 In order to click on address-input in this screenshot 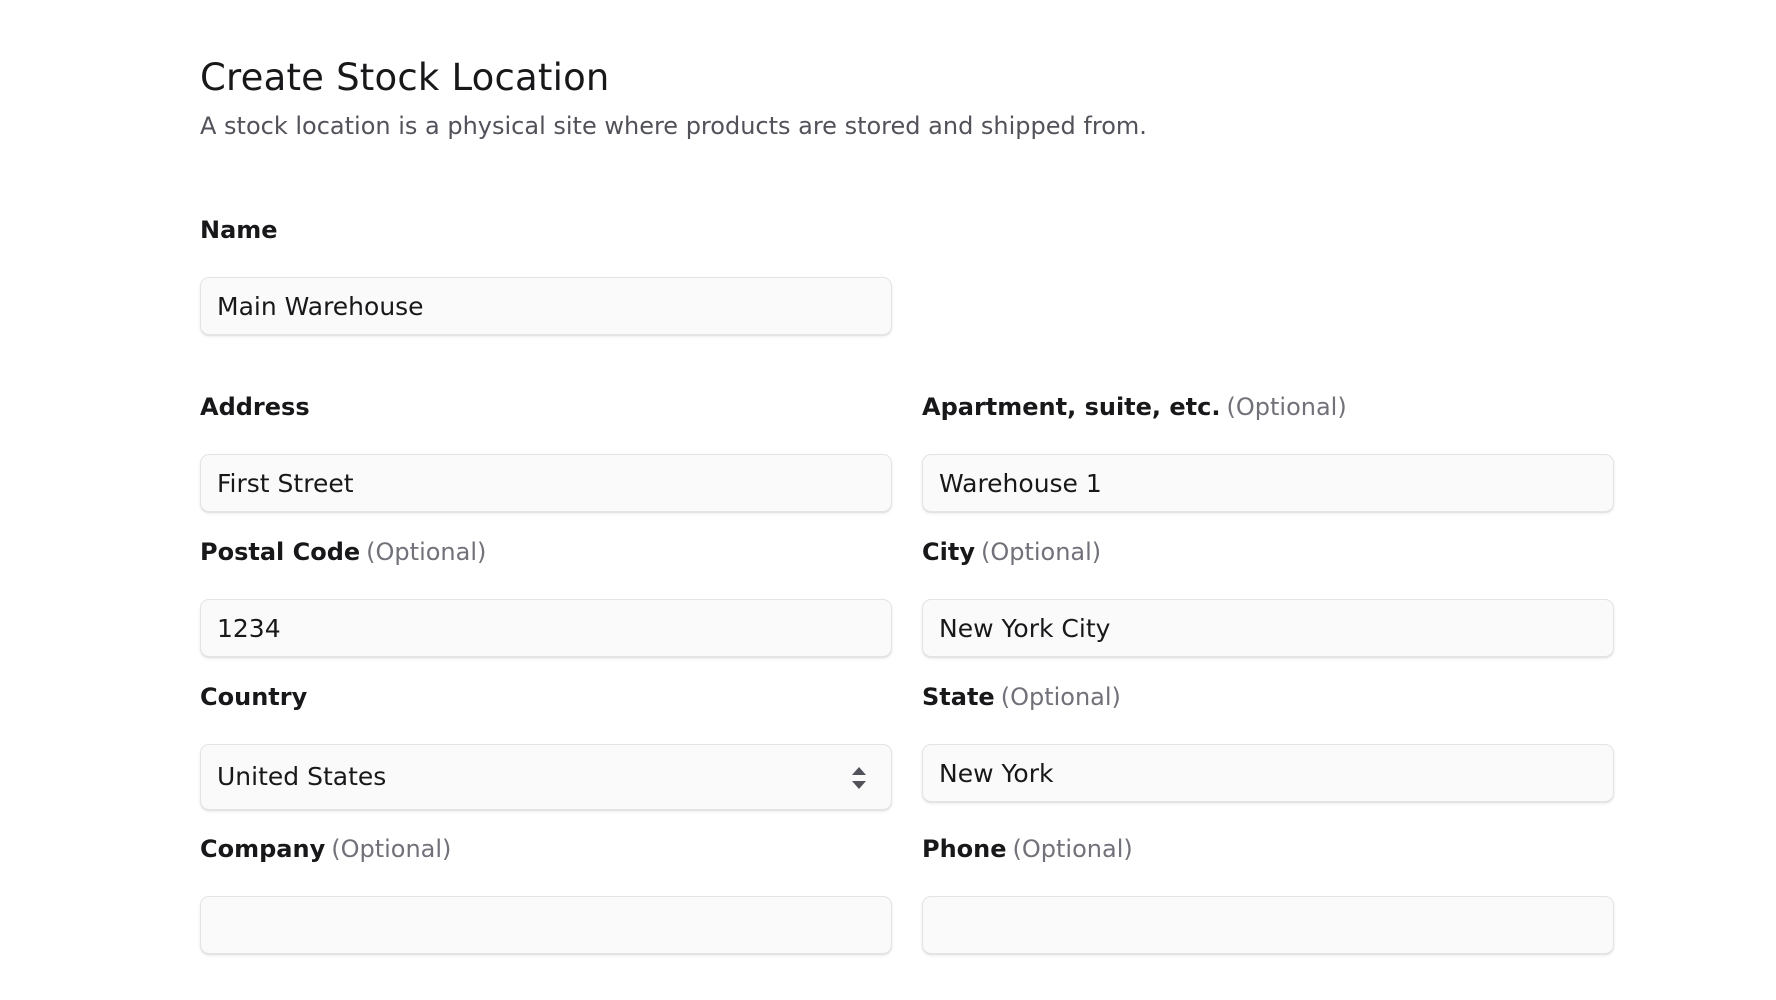, I will do `click(546, 483)`.